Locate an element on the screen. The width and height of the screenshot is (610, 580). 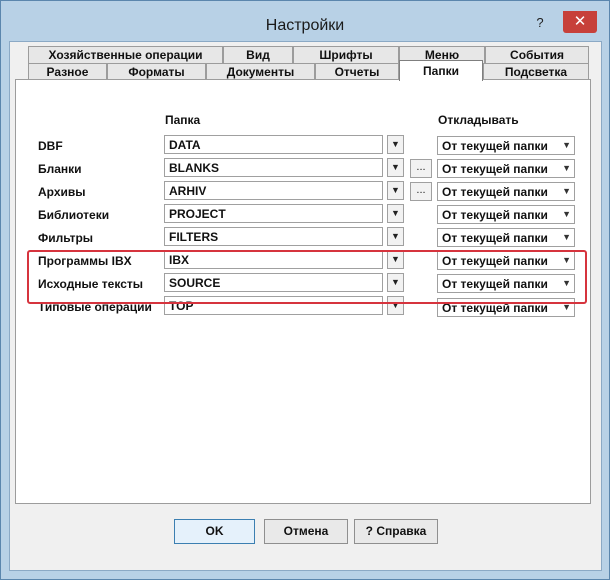
tab-events: События is located at coordinates (537, 54).